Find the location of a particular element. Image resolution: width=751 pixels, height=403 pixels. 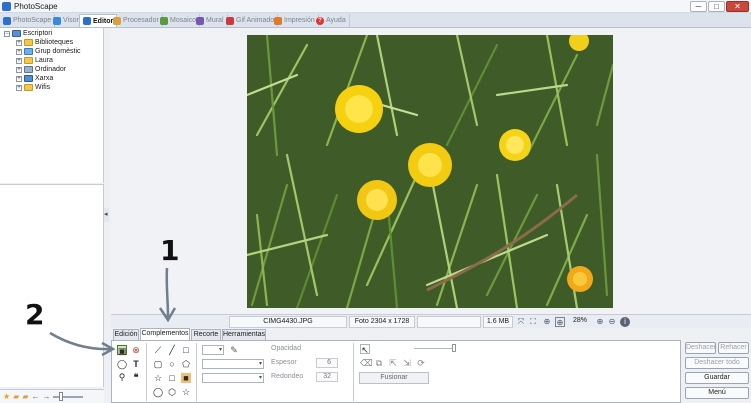

annotation-arrows is located at coordinates (113, 312).